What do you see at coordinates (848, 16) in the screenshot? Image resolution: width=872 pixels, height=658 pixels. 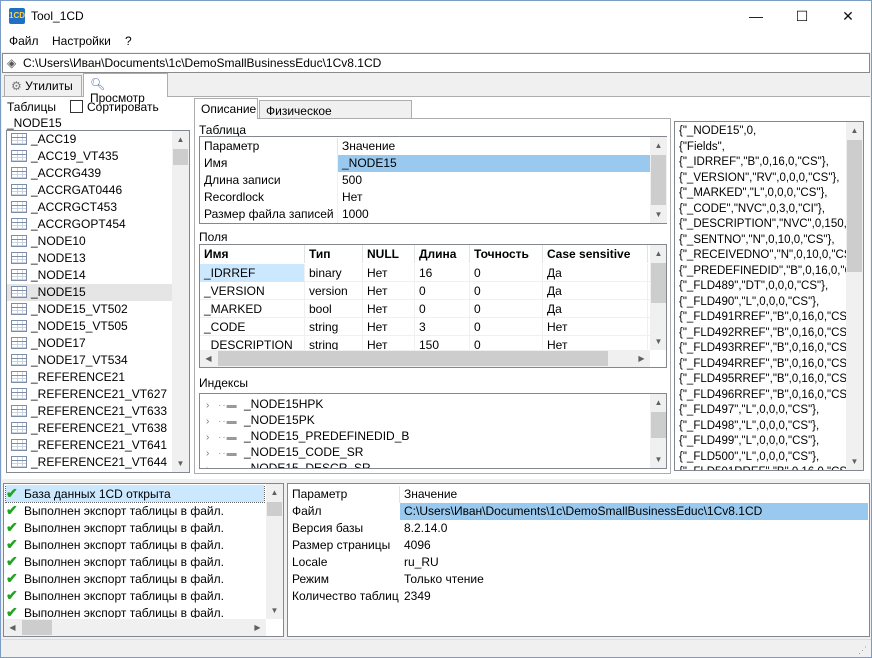 I see `close-button: ✕` at bounding box center [848, 16].